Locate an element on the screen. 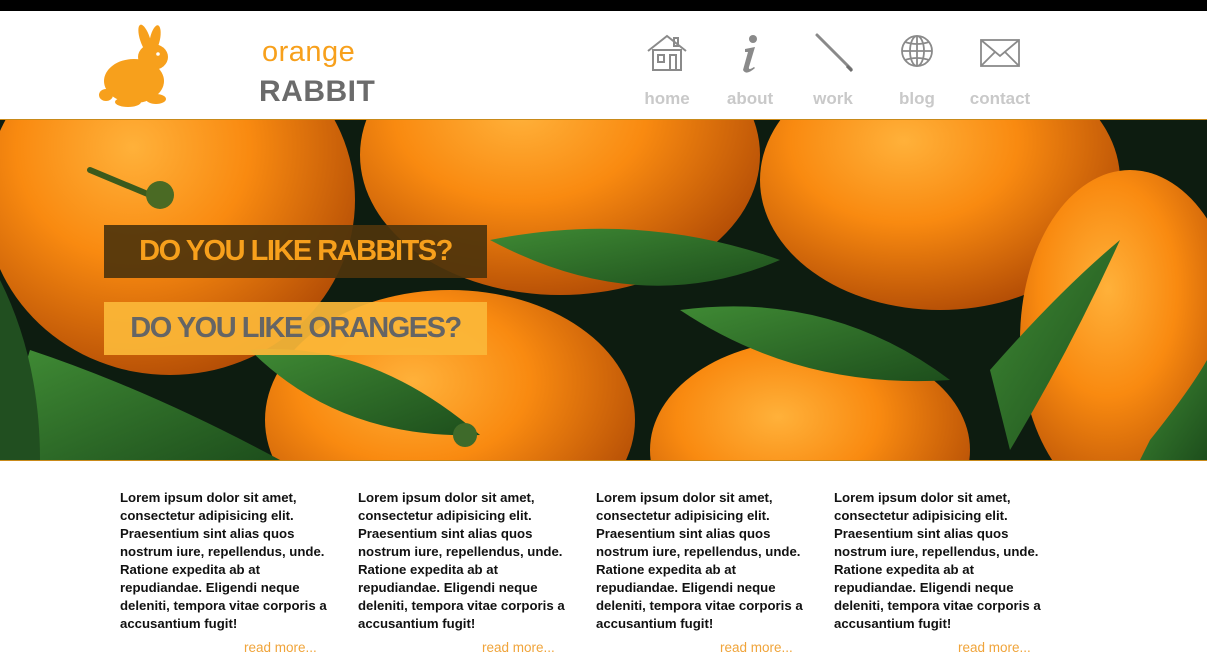 Image resolution: width=1207 pixels, height=661 pixels. brand-line-rabbit: RABBIT is located at coordinates (317, 91).